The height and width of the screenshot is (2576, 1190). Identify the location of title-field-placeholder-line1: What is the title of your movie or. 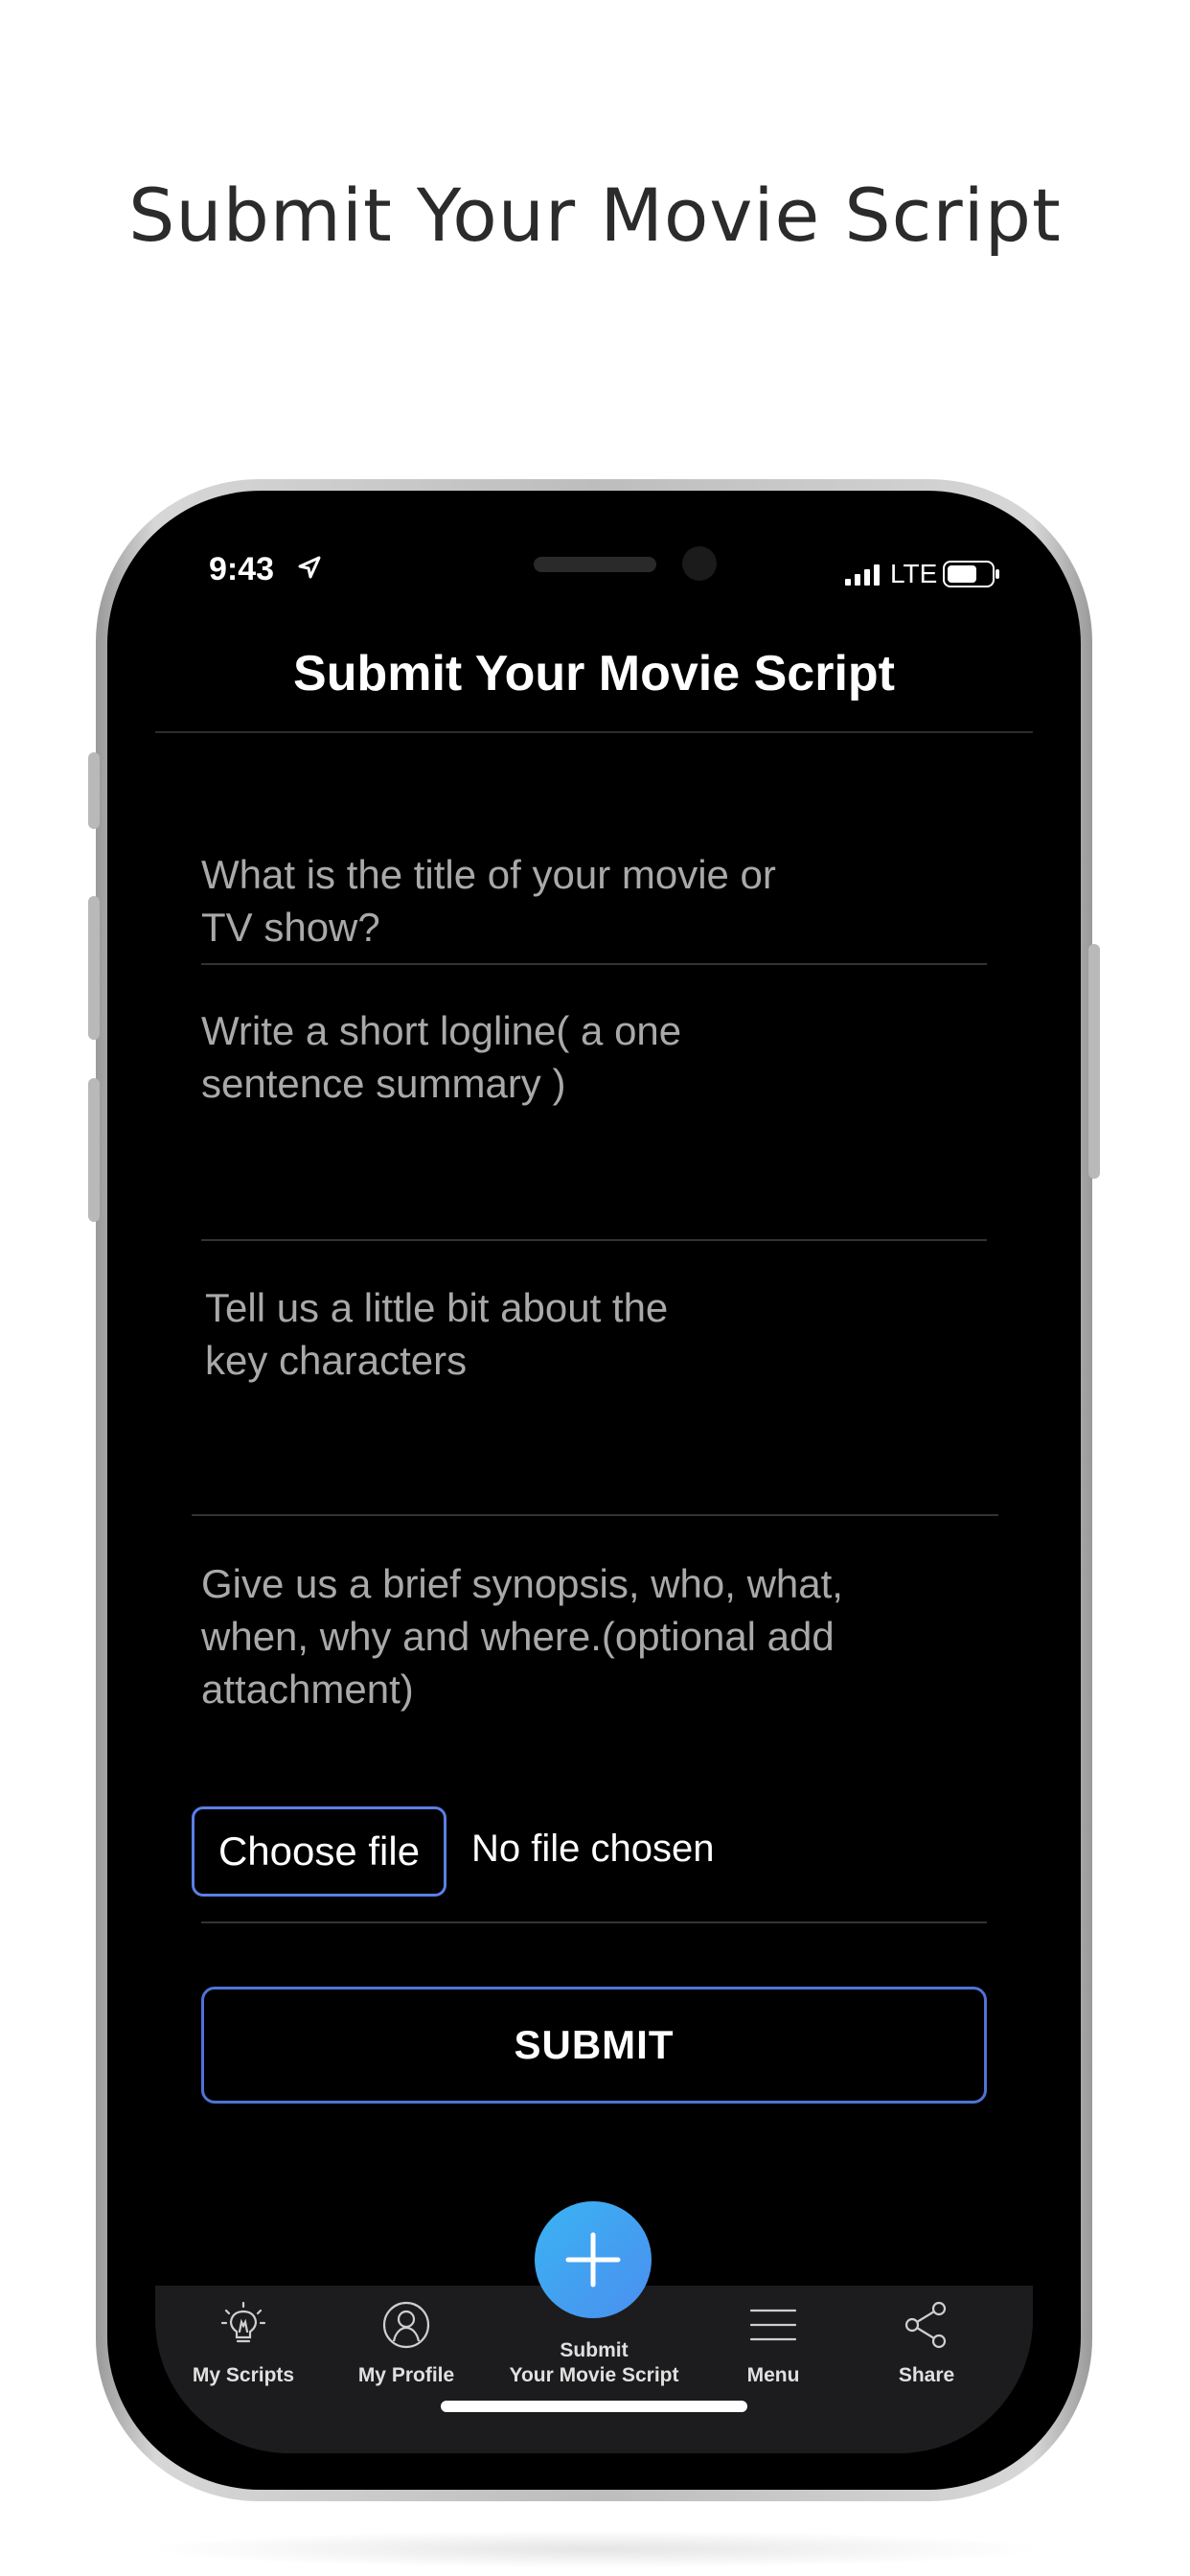
(489, 874).